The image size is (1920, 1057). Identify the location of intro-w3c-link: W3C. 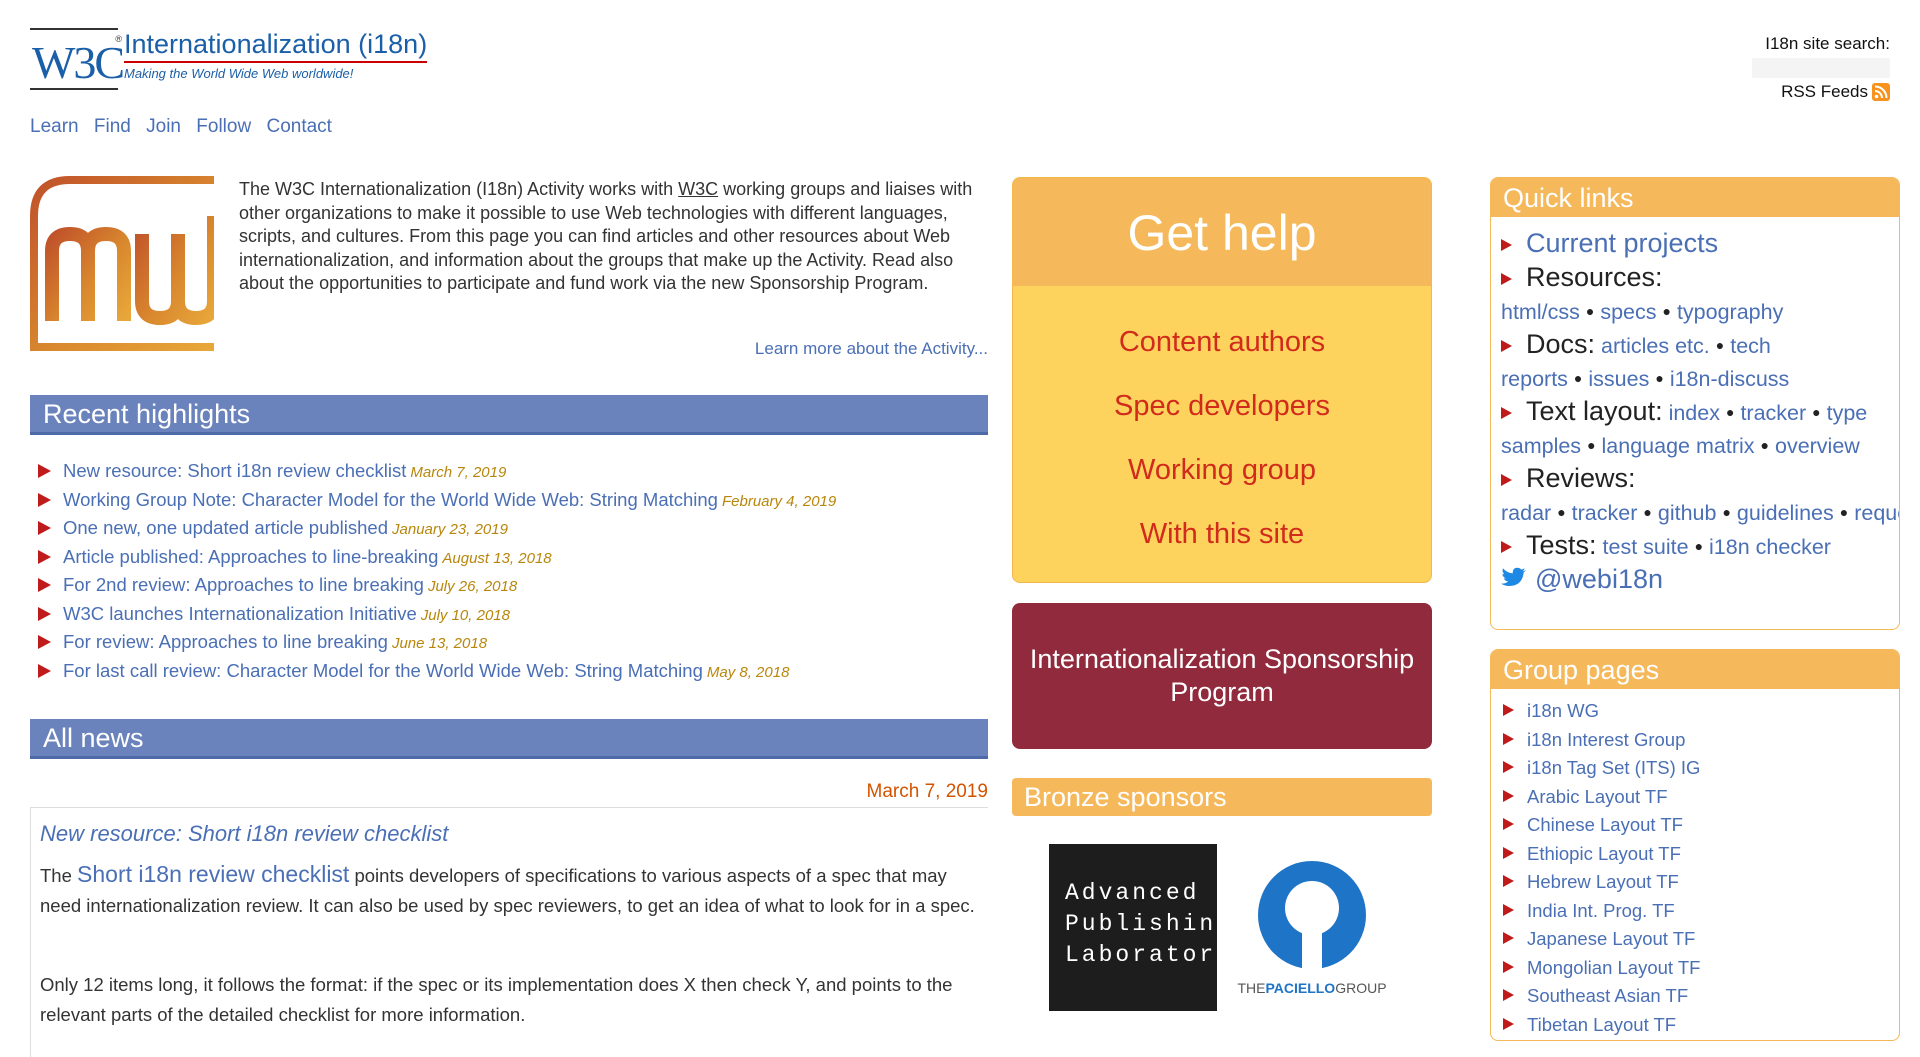
(698, 189).